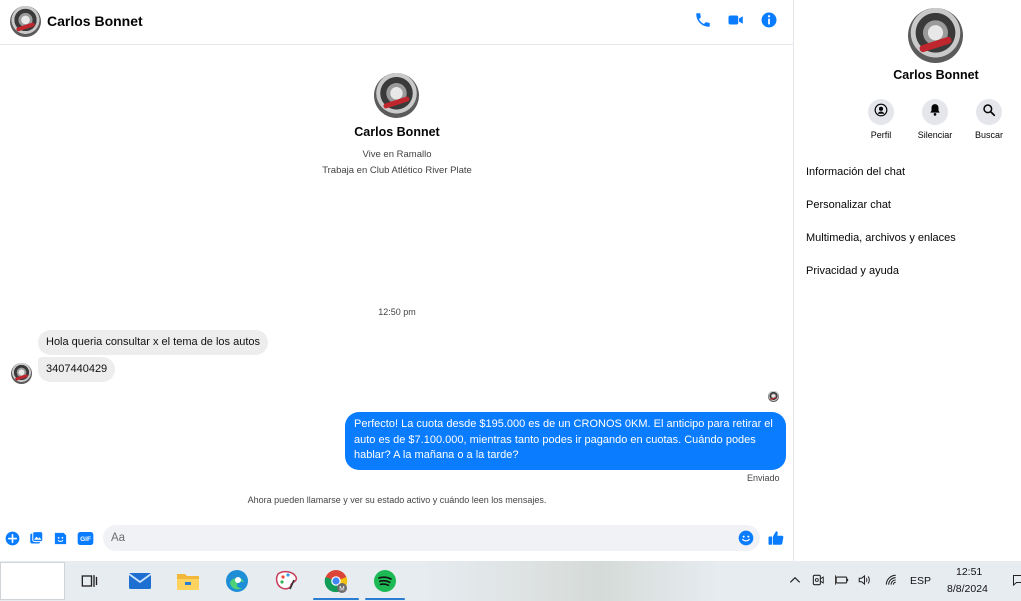  Describe the element at coordinates (969, 572) in the screenshot. I see `clock-time: 12:51` at that location.